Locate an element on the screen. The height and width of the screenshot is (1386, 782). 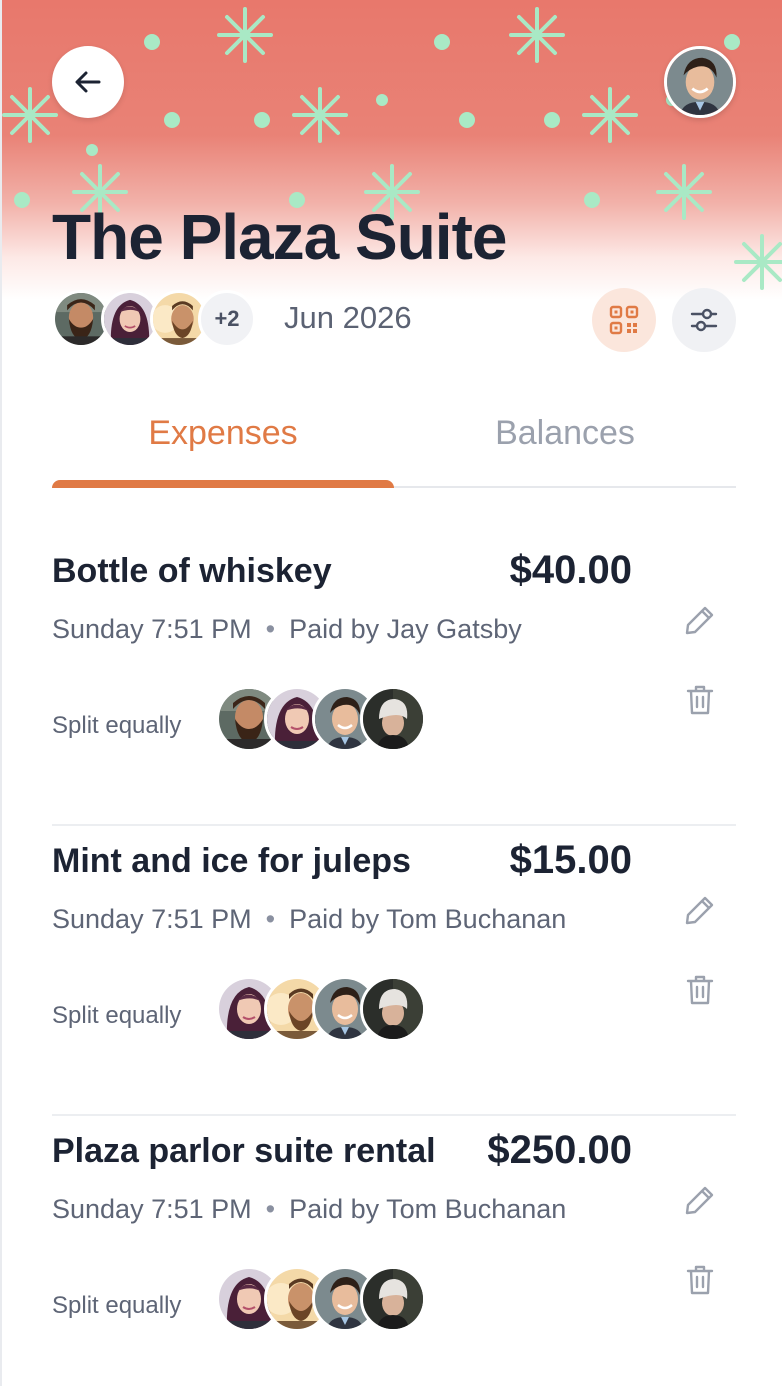
more-members-badge: +2 is located at coordinates (227, 319).